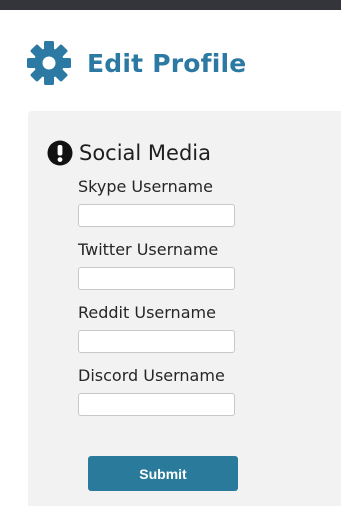  What do you see at coordinates (156, 278) in the screenshot?
I see `twitter-username-input` at bounding box center [156, 278].